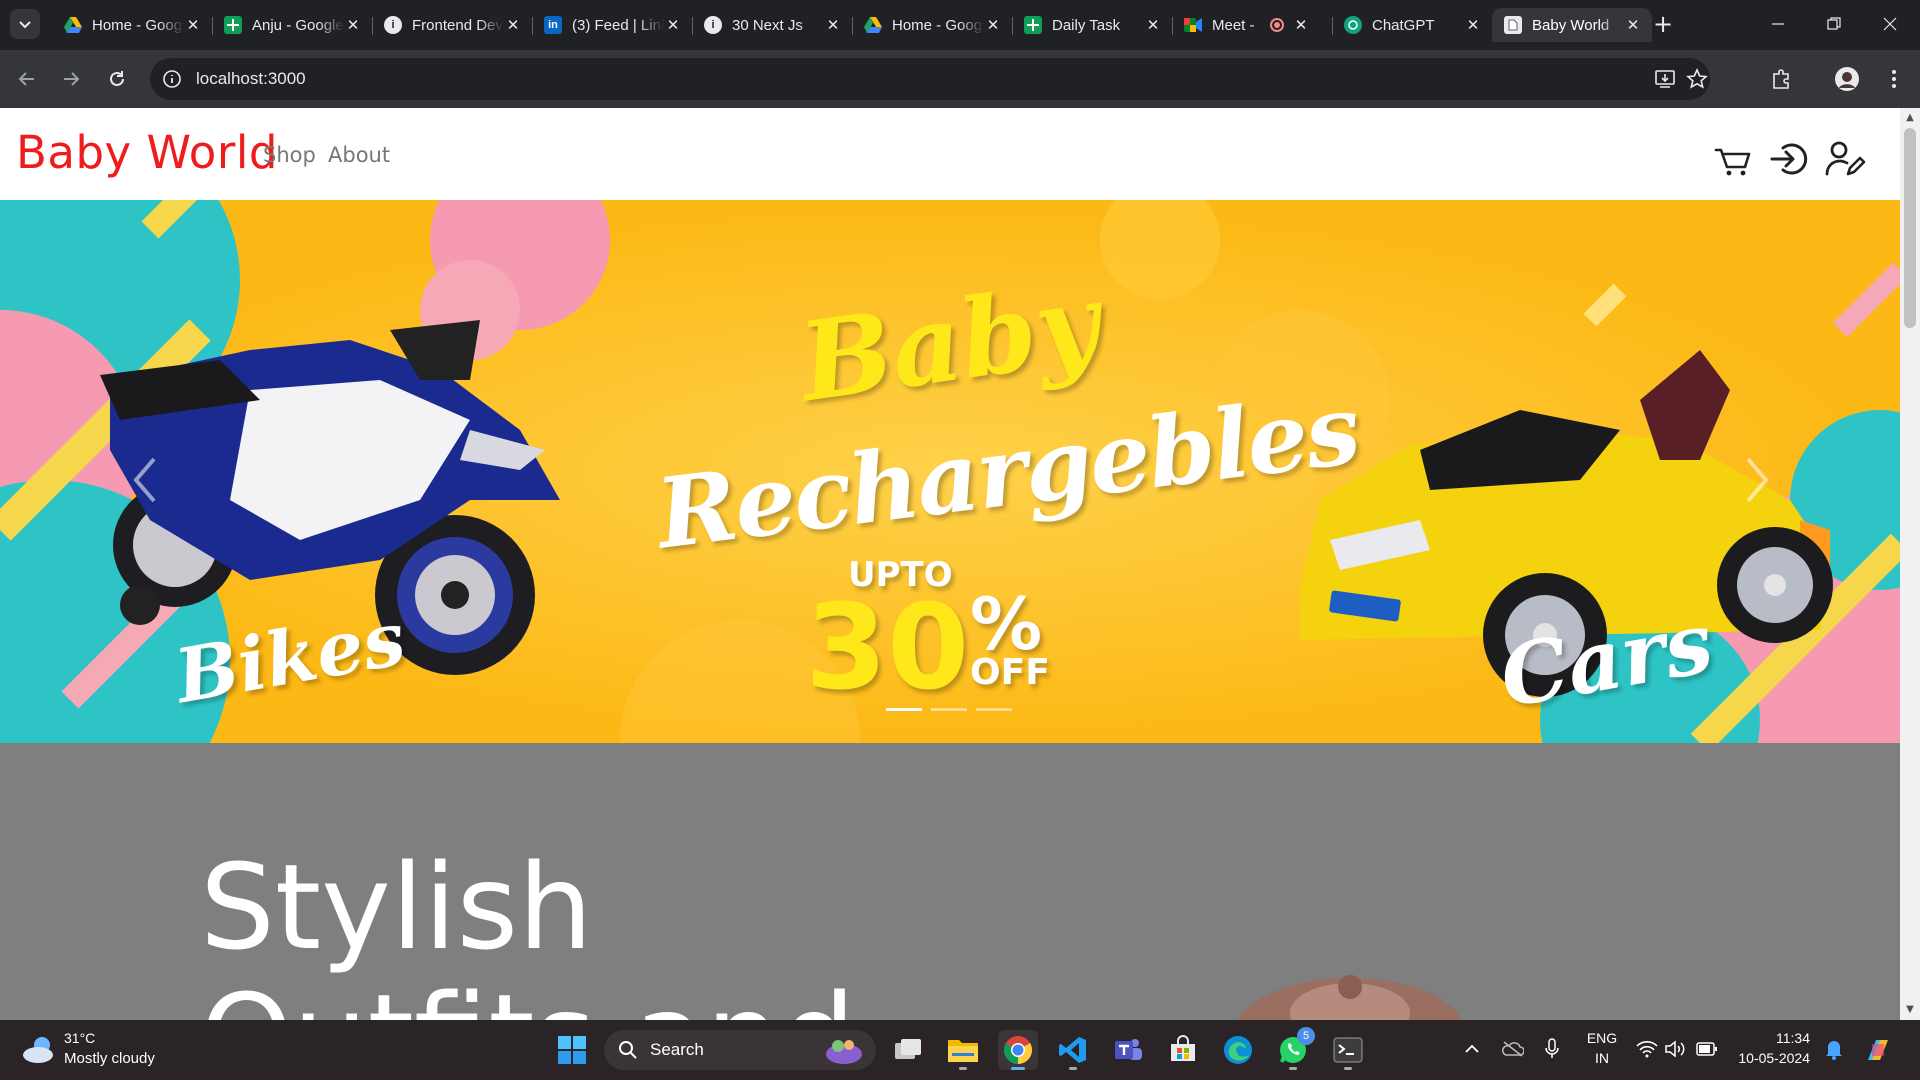  I want to click on tab-linkedin: in (3) Feed | LinkedIn ✕, so click(612, 25).